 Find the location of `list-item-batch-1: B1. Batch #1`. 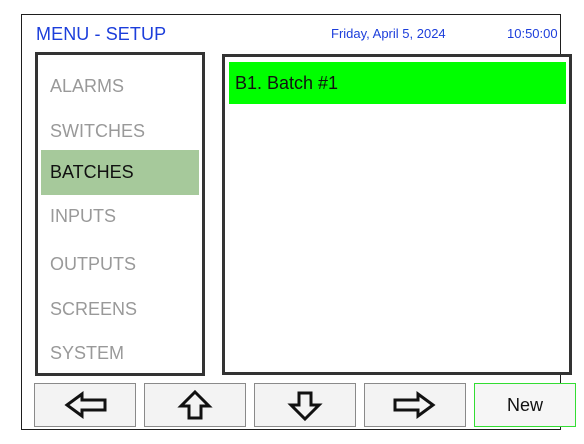

list-item-batch-1: B1. Batch #1 is located at coordinates (397, 83).